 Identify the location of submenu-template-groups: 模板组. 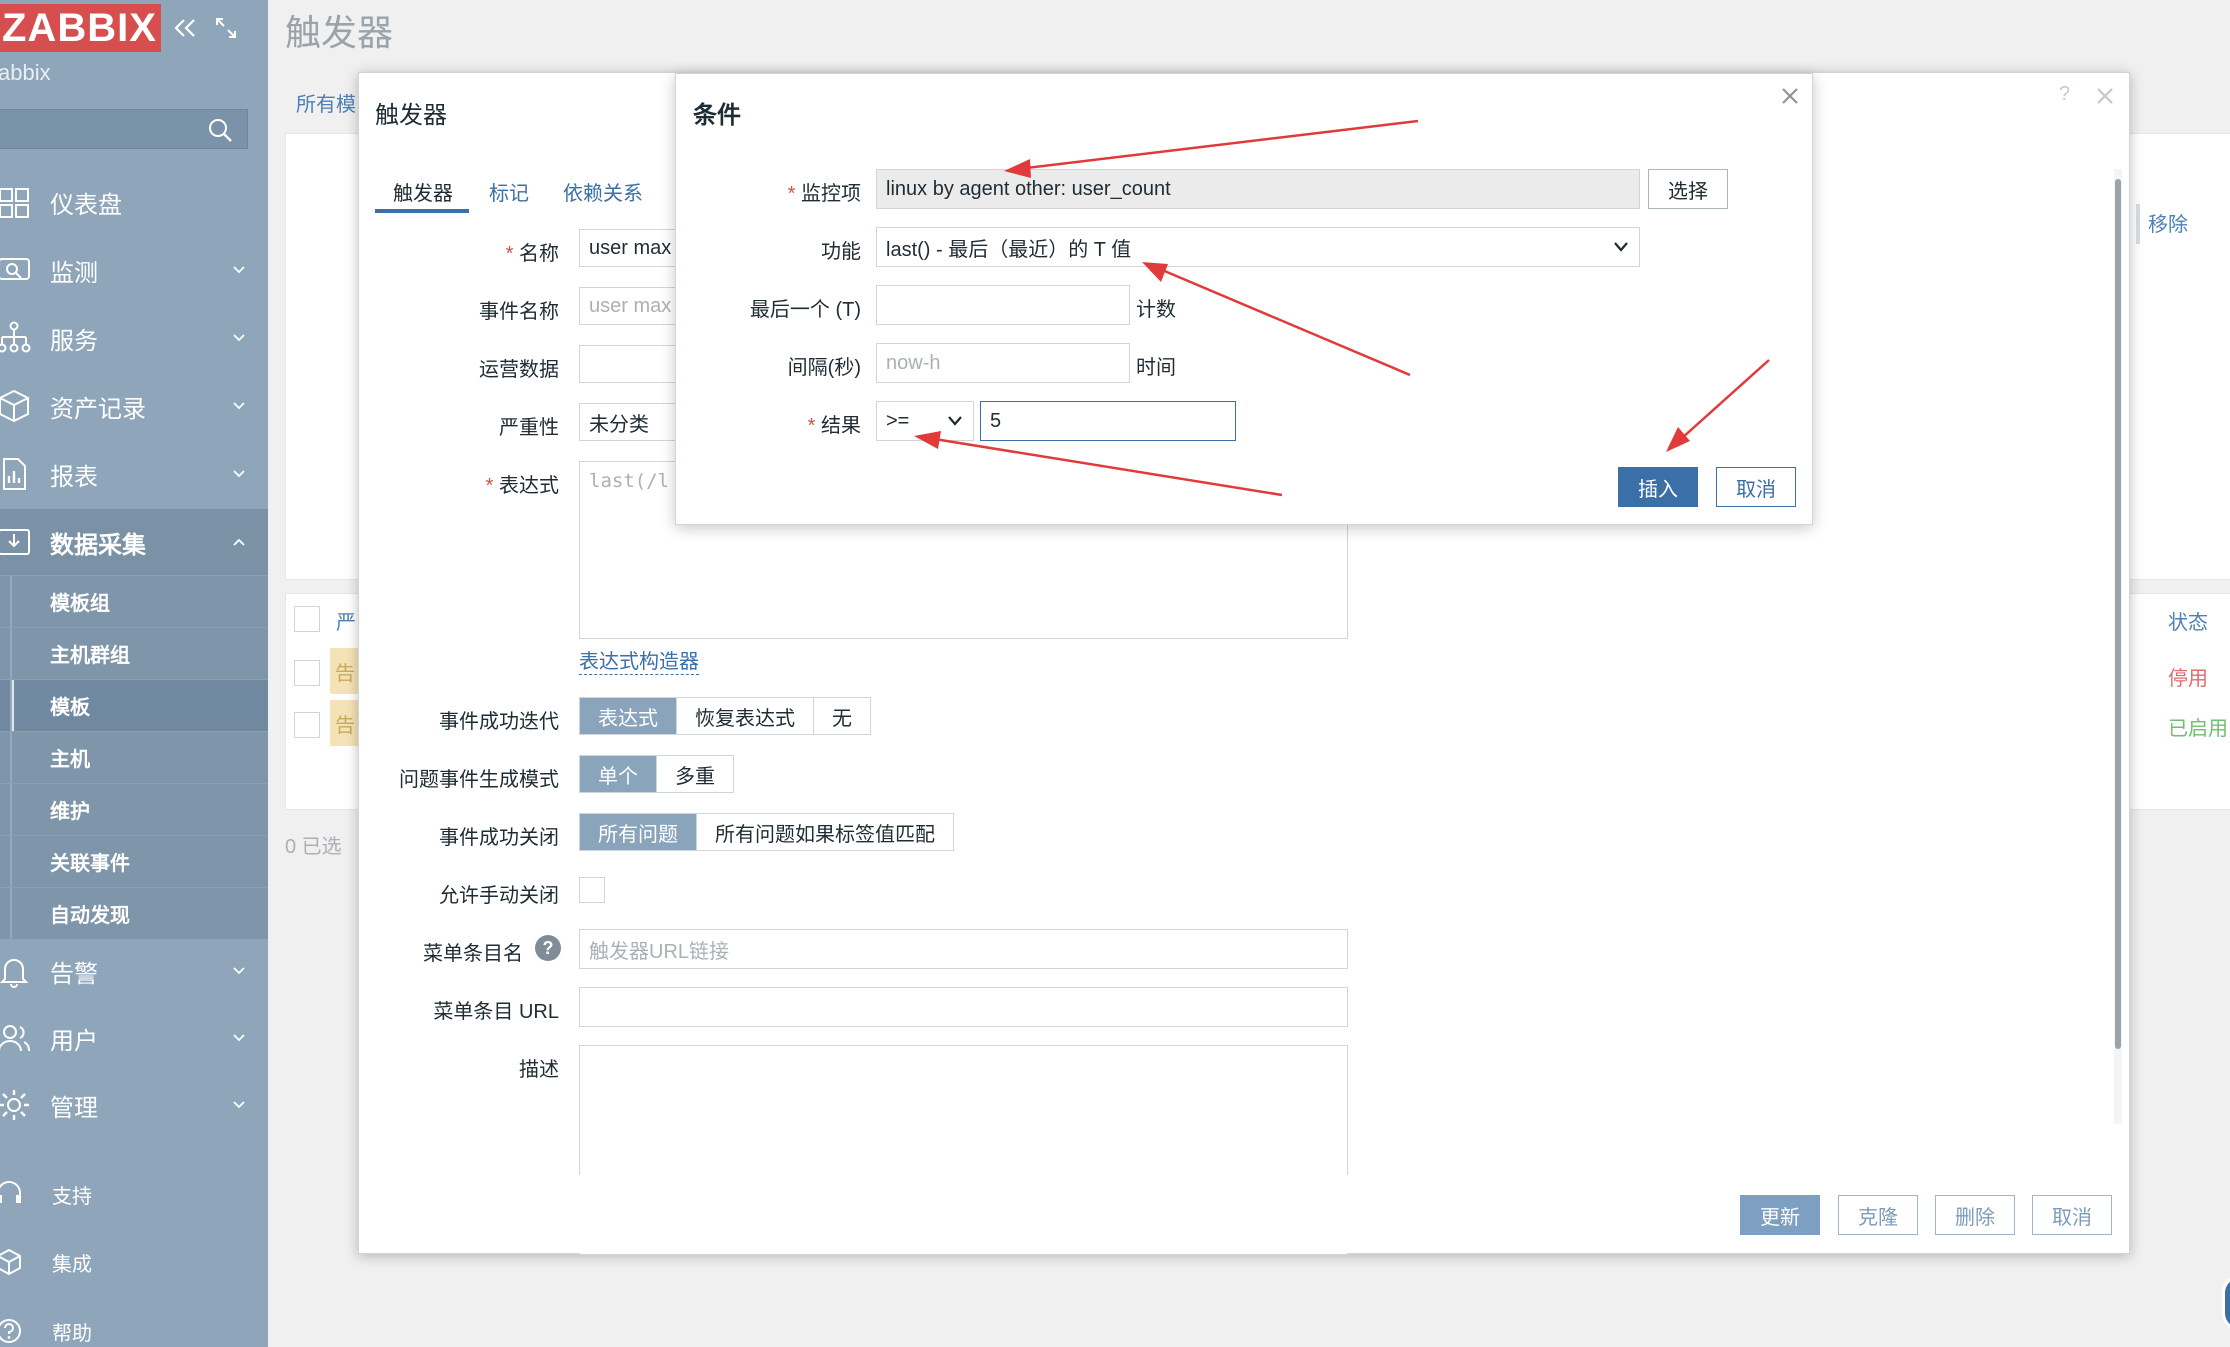
(134, 601).